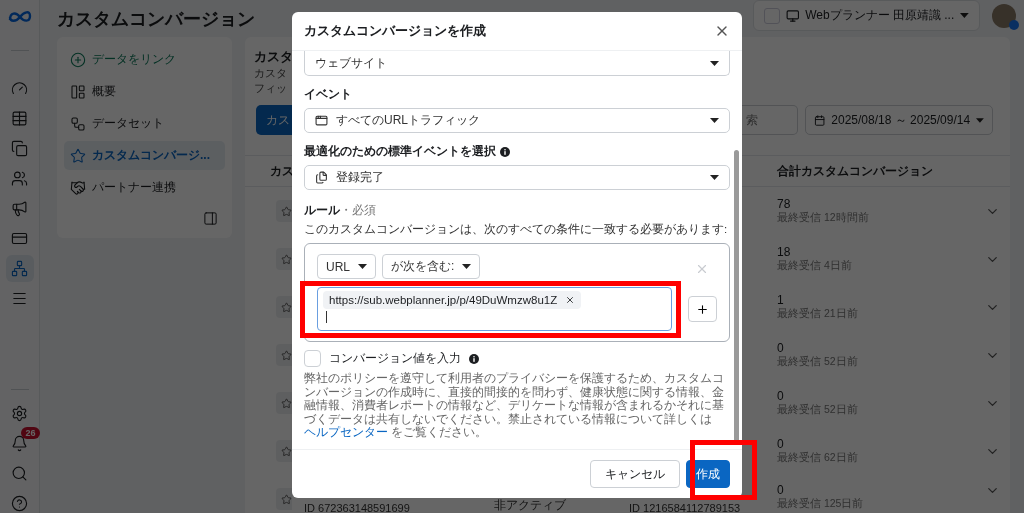 This screenshot has height=513, width=1024. Describe the element at coordinates (78, 155) in the screenshot. I see `star-icon` at that location.